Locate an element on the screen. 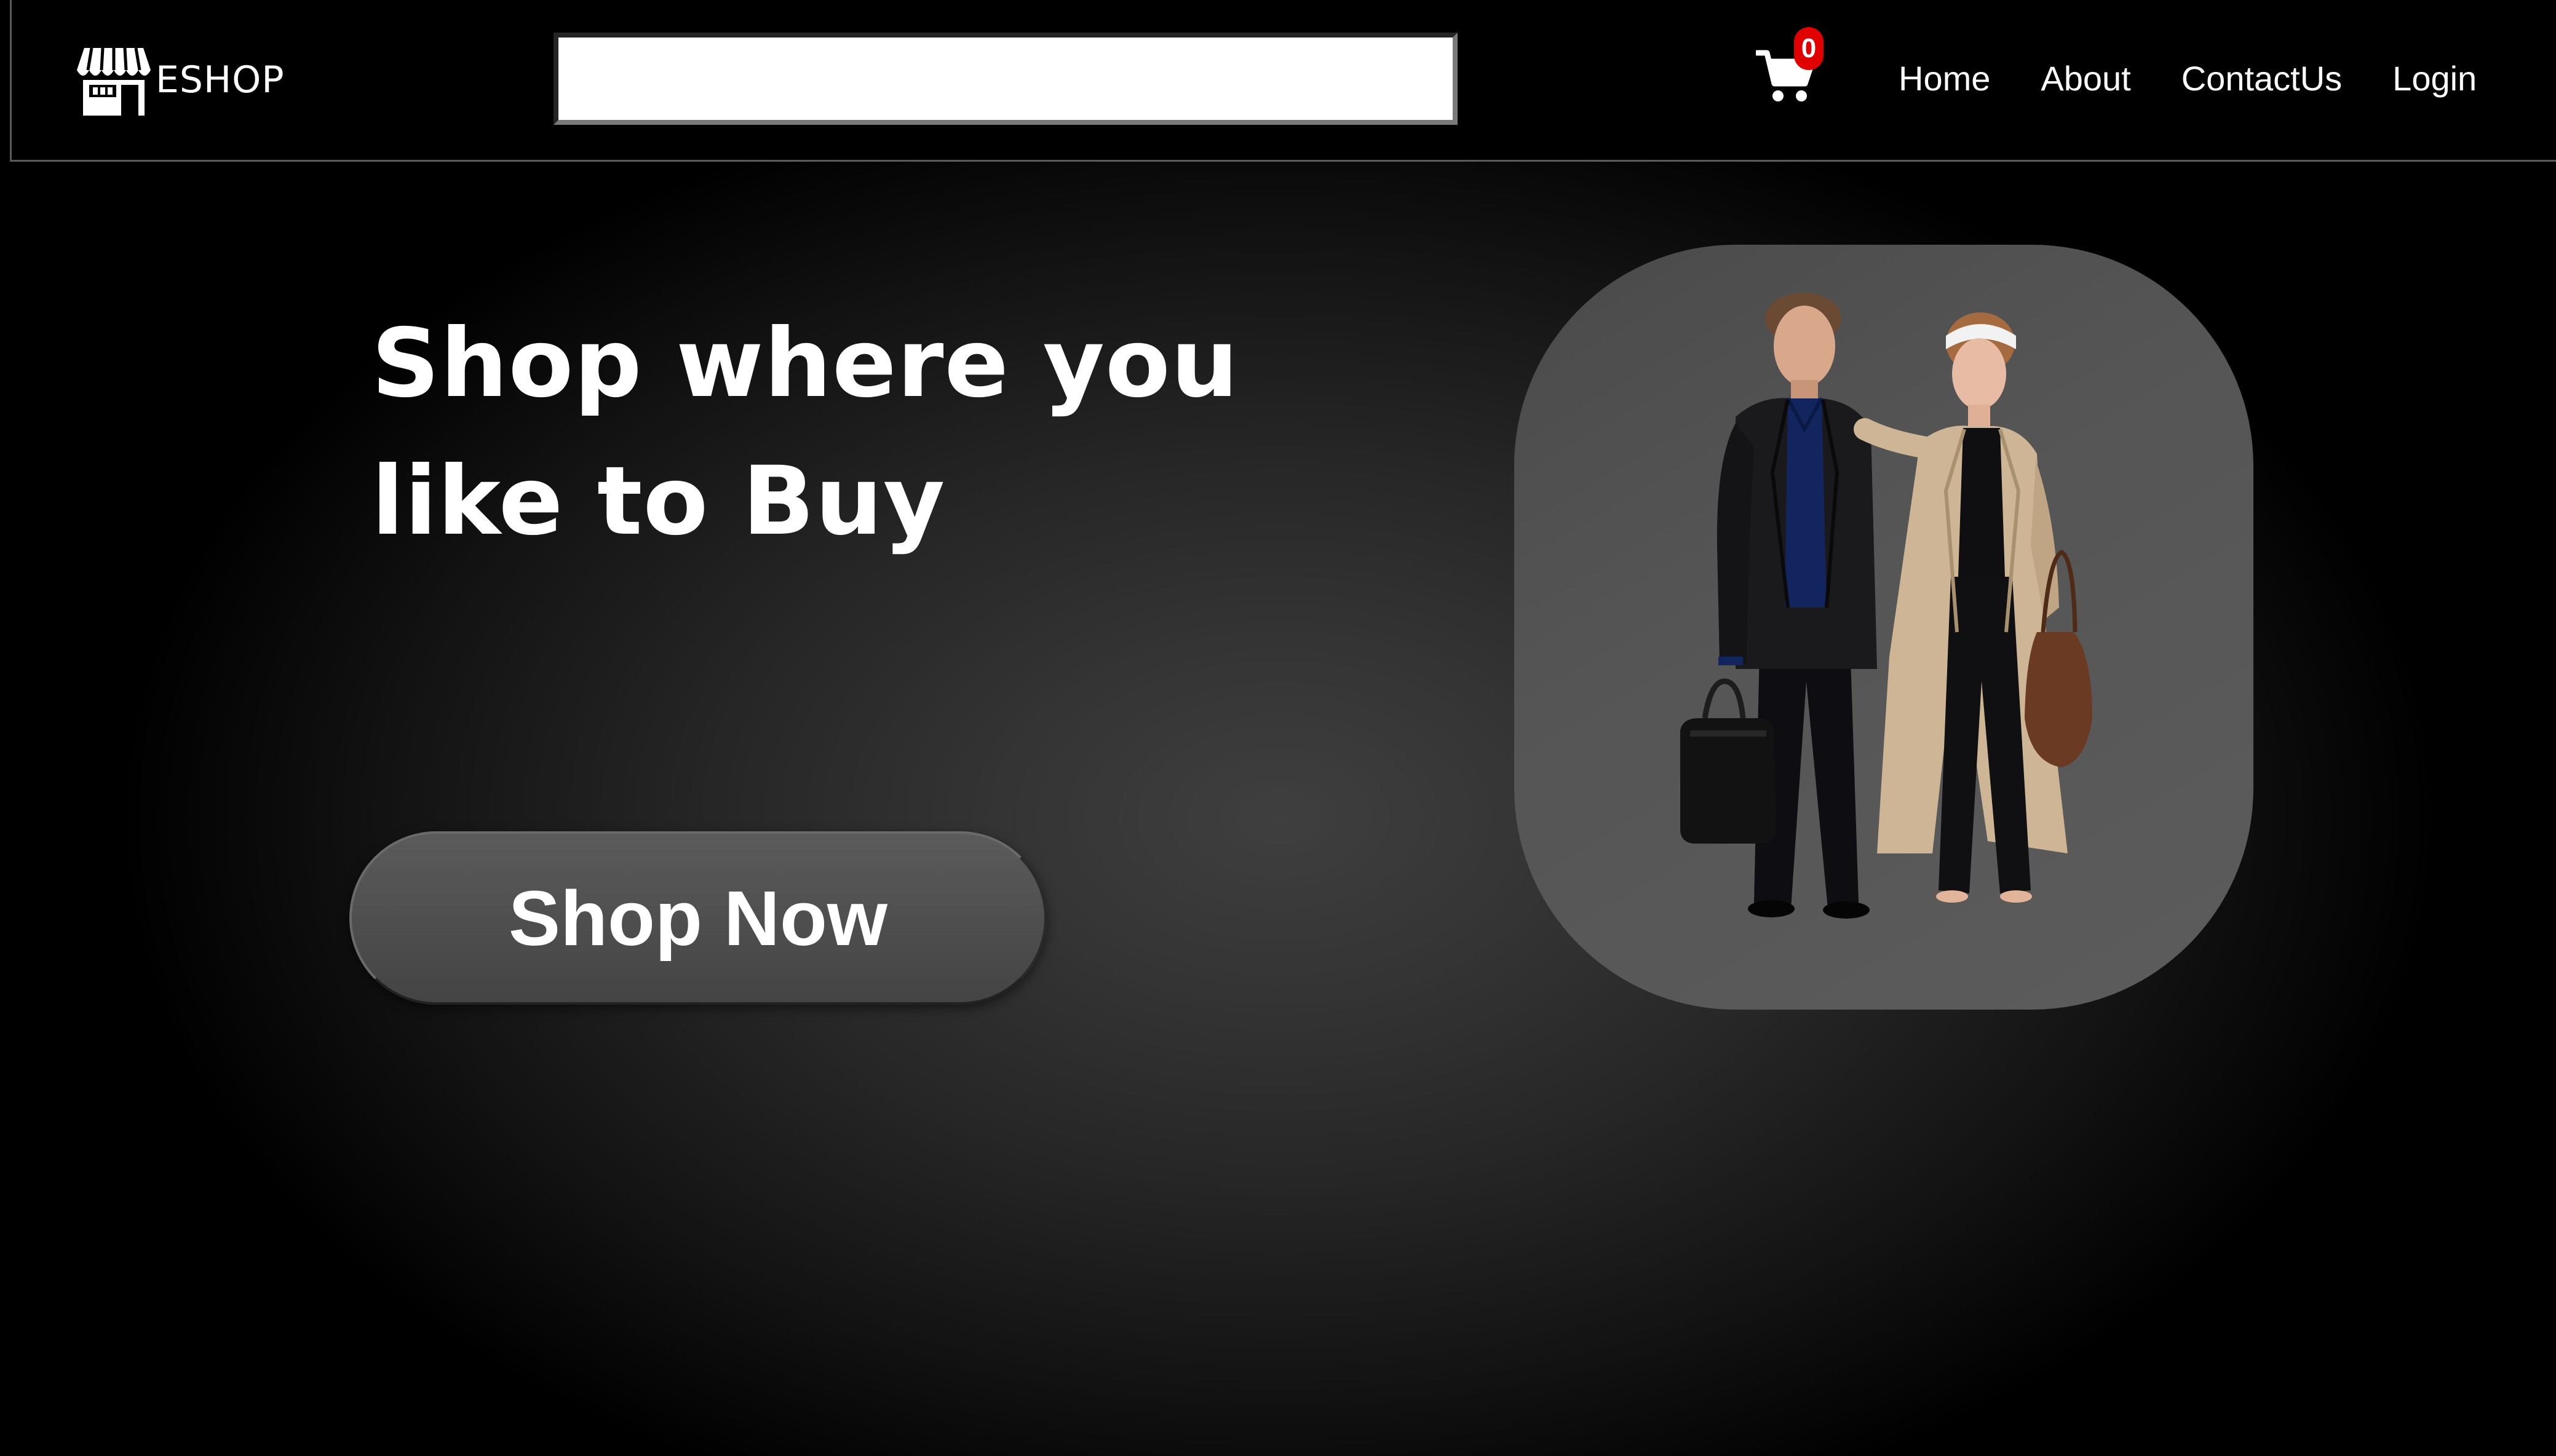 This screenshot has height=1456, width=2556. cart-count-badge: 0 is located at coordinates (1809, 48).